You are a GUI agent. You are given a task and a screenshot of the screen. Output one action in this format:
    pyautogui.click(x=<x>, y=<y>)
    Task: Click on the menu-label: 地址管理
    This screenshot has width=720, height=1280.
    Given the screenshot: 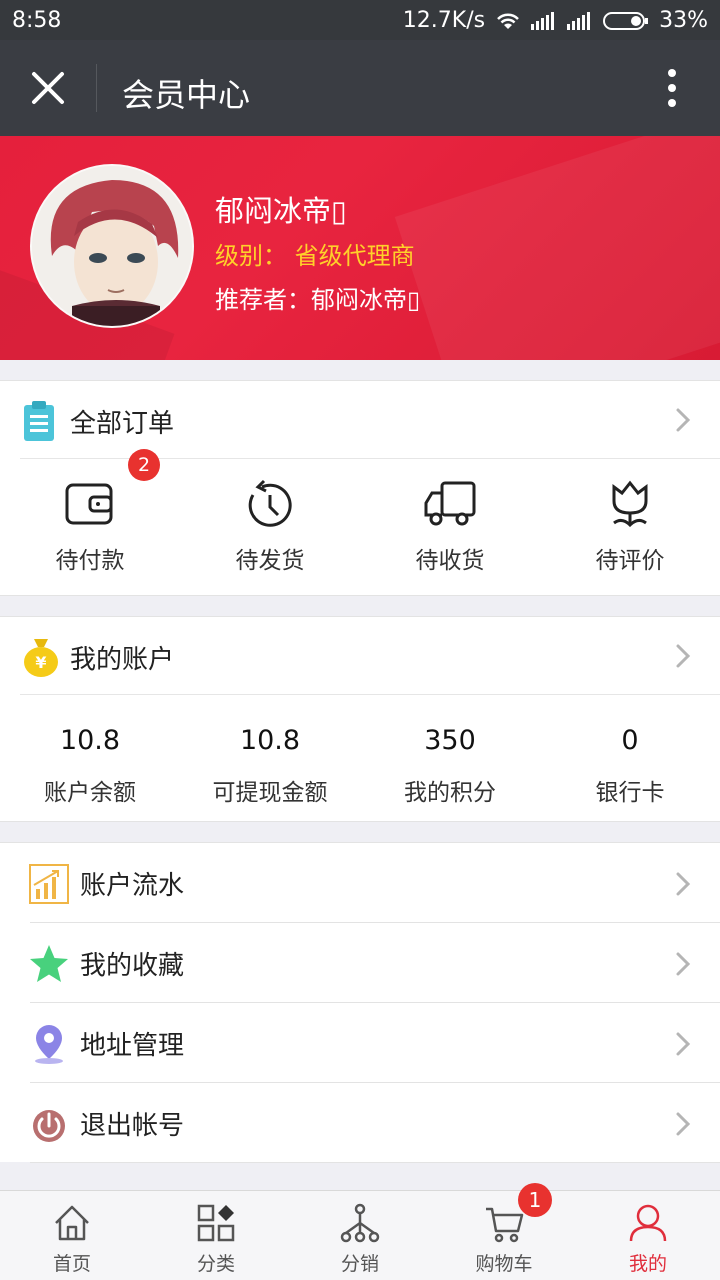 What is the action you would take?
    pyautogui.click(x=132, y=1046)
    